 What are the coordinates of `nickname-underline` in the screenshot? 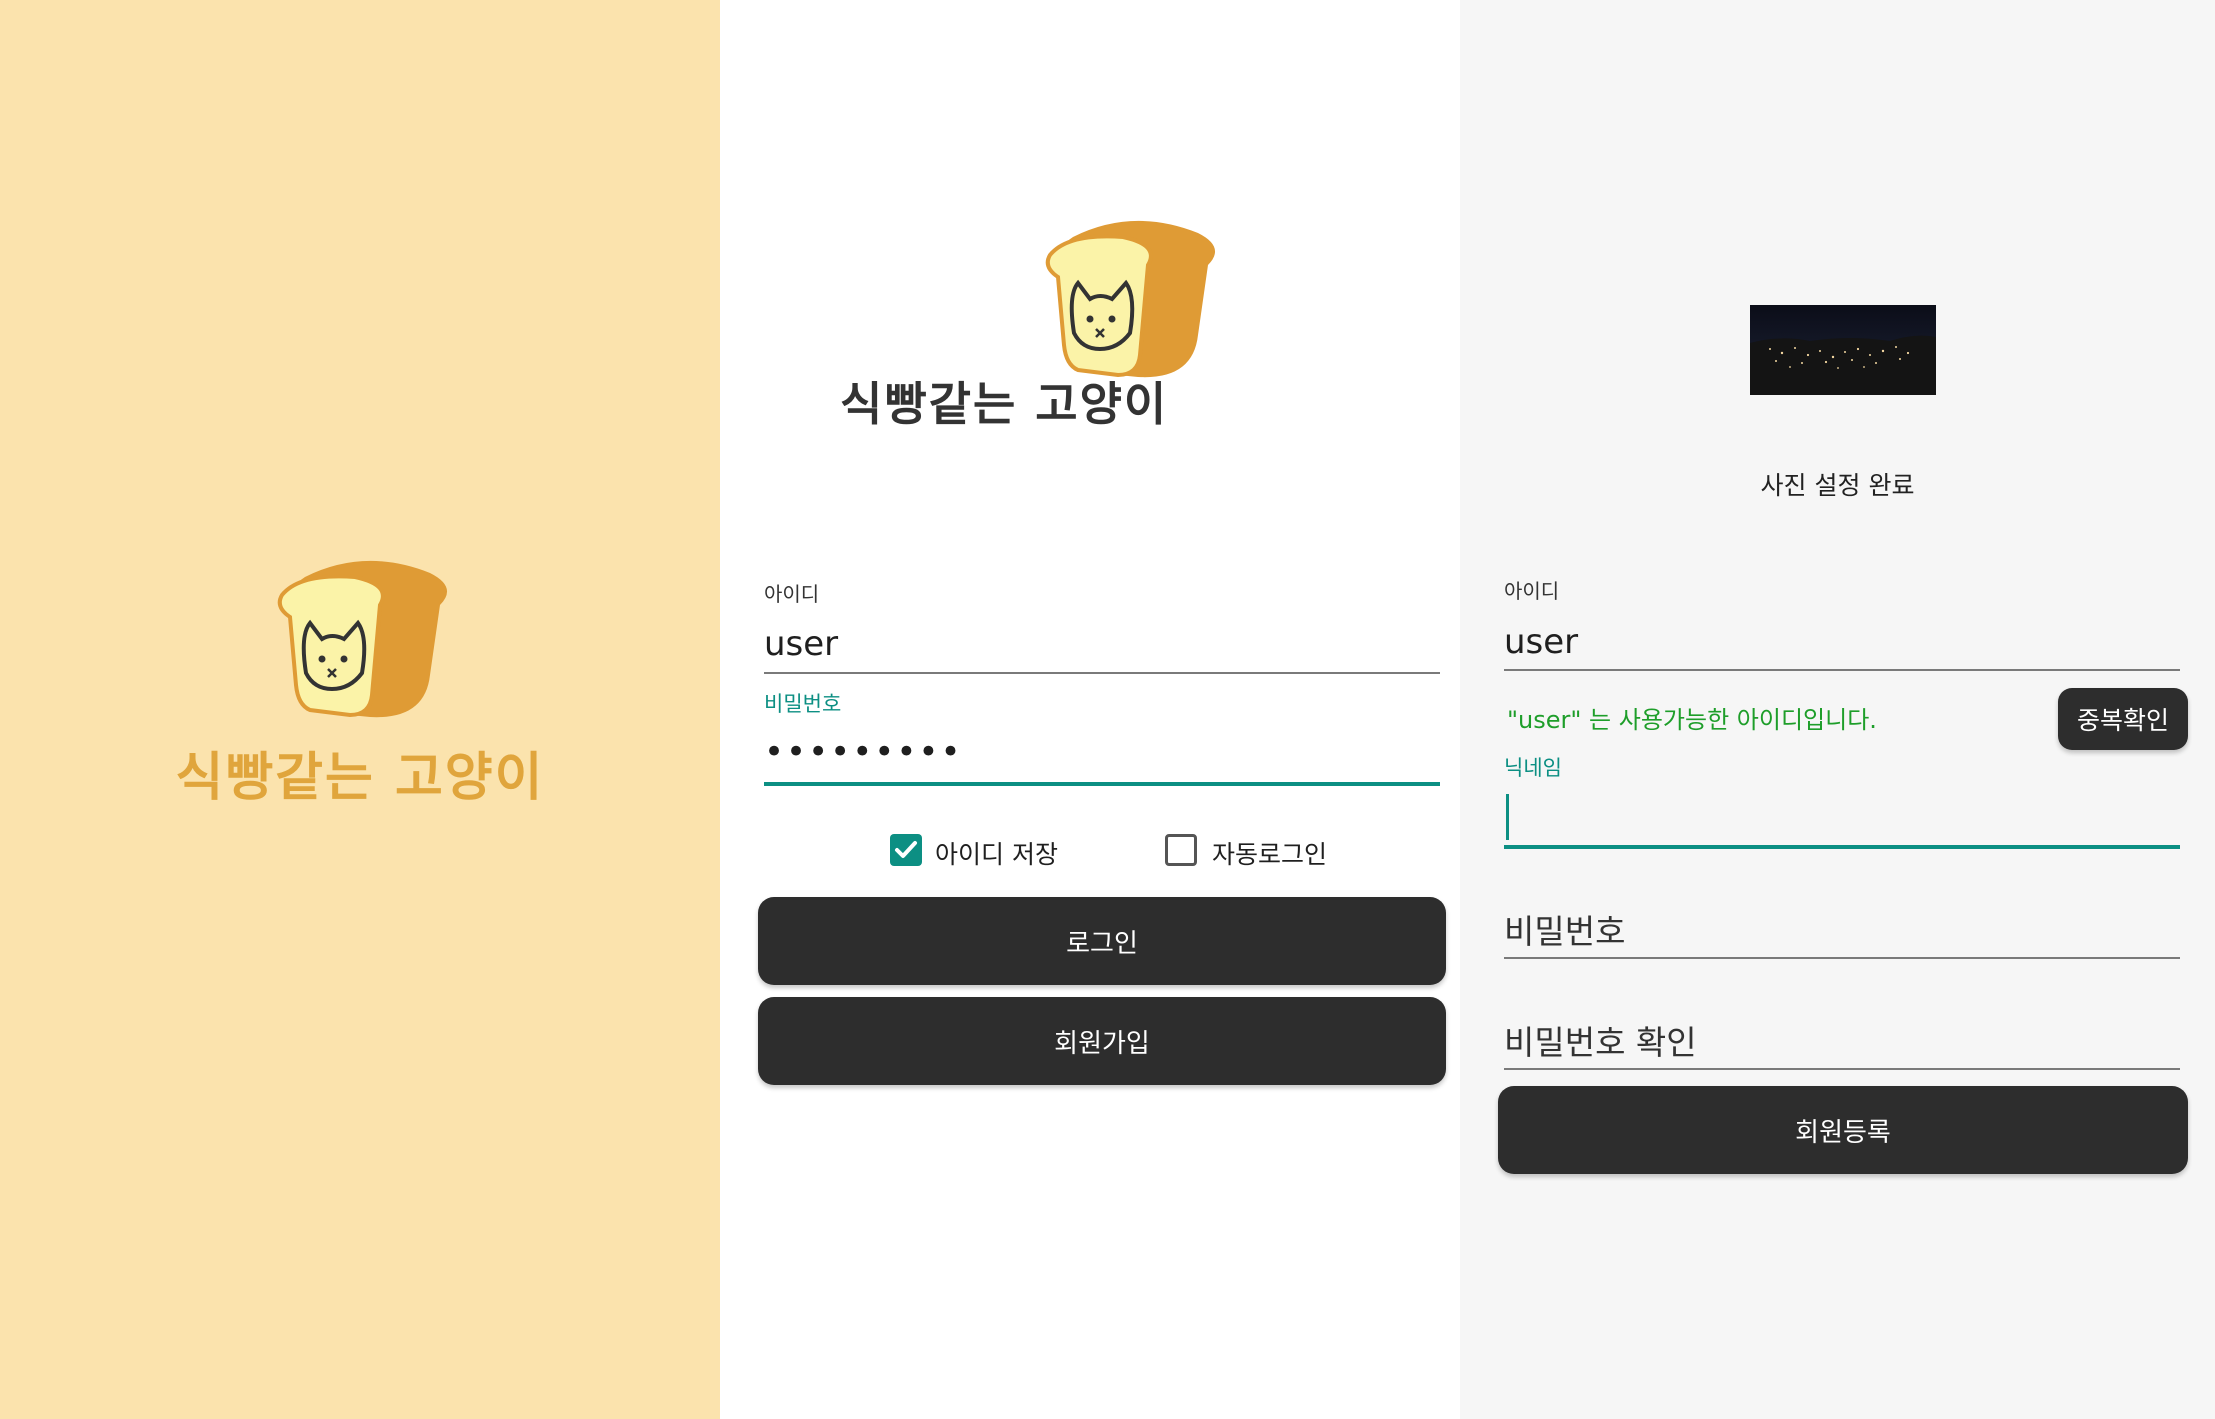 It's located at (1842, 847).